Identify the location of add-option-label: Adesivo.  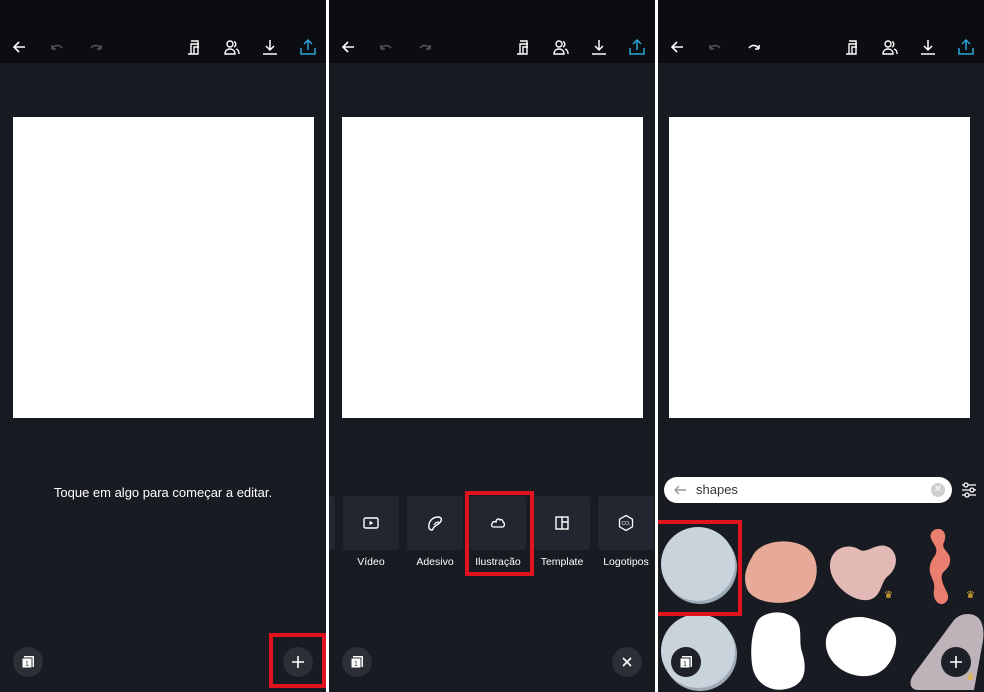
(435, 562).